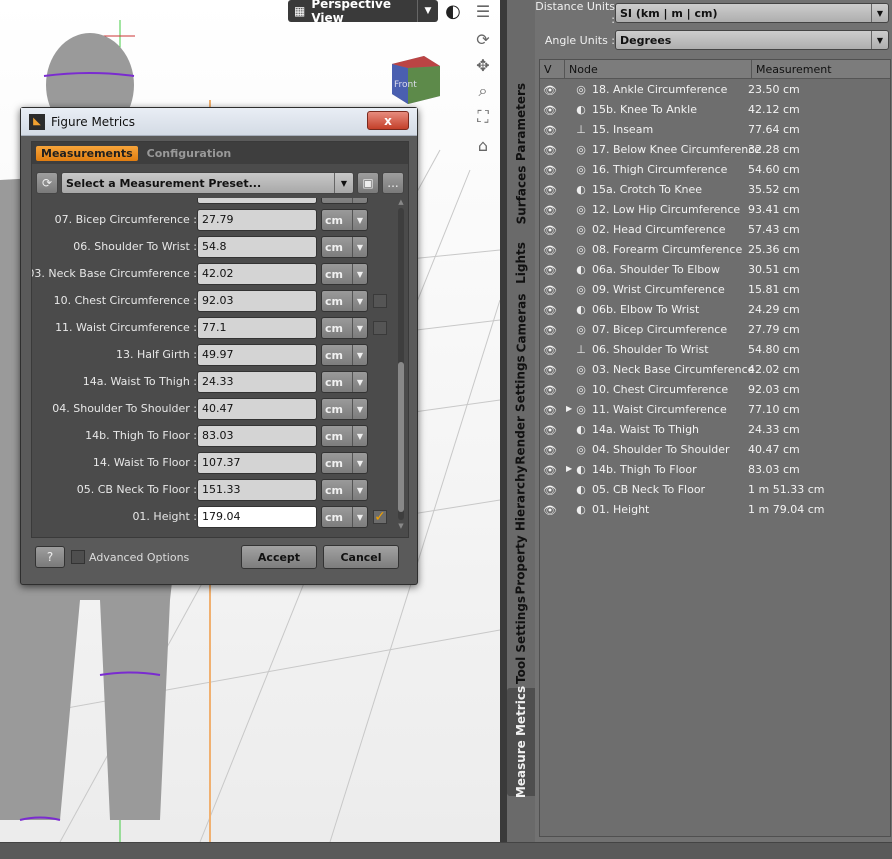  Describe the element at coordinates (715, 210) in the screenshot. I see `tree-row: 👁 ◎ 12. Low Hip Circumference 93.41 cm` at that location.